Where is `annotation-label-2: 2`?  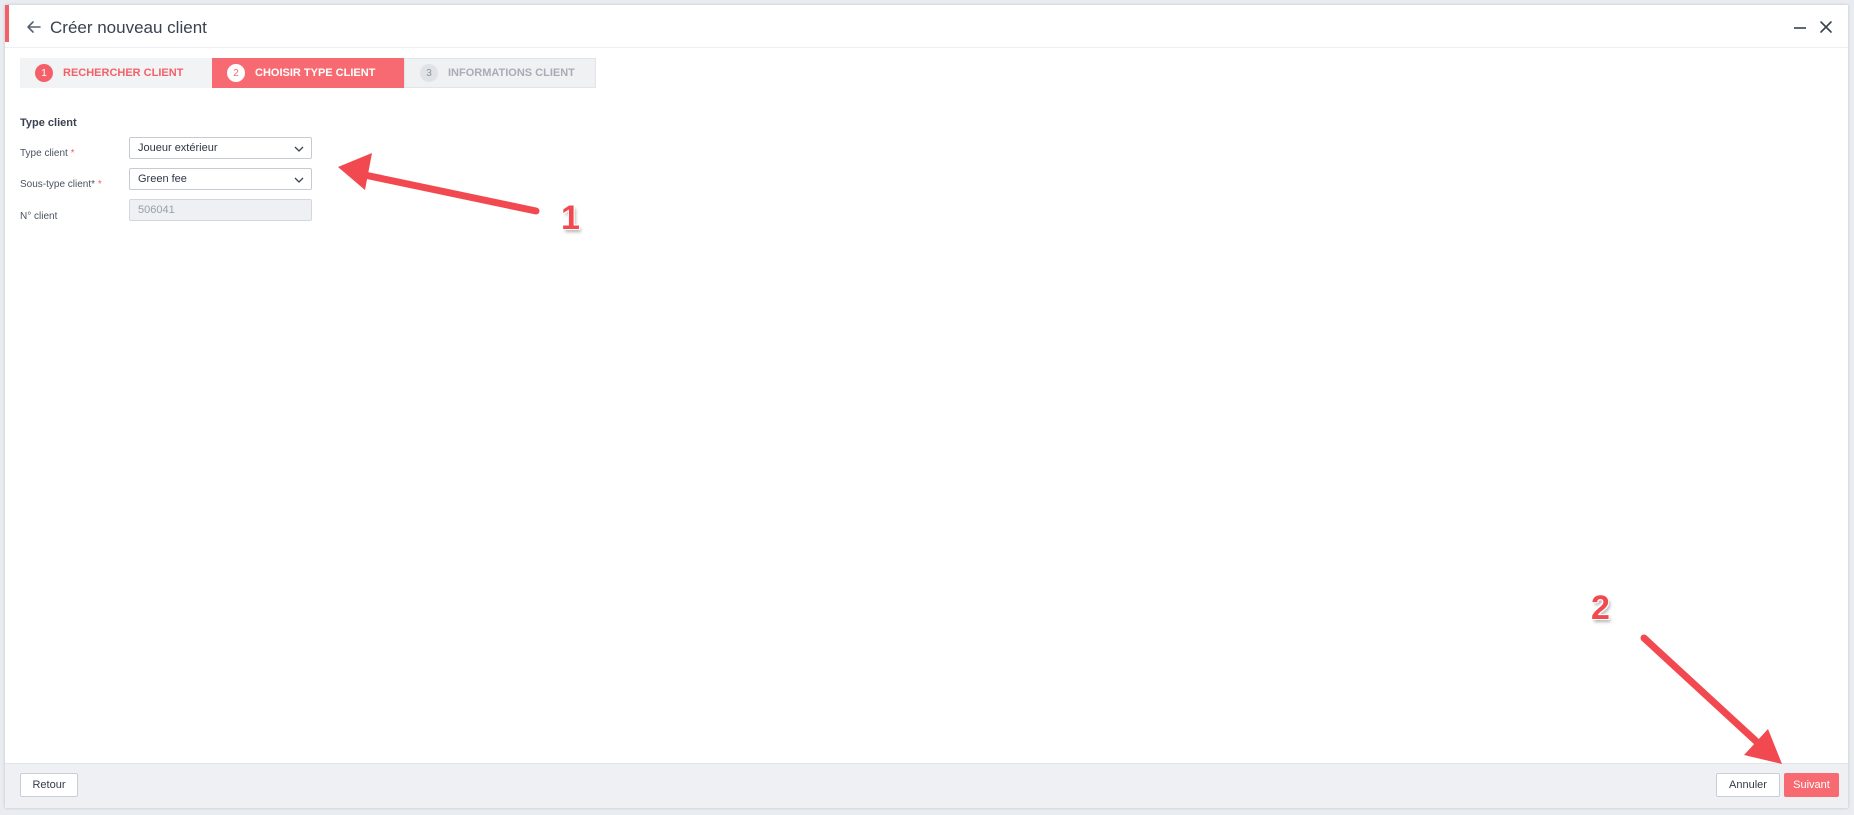
annotation-label-2: 2 is located at coordinates (1600, 608).